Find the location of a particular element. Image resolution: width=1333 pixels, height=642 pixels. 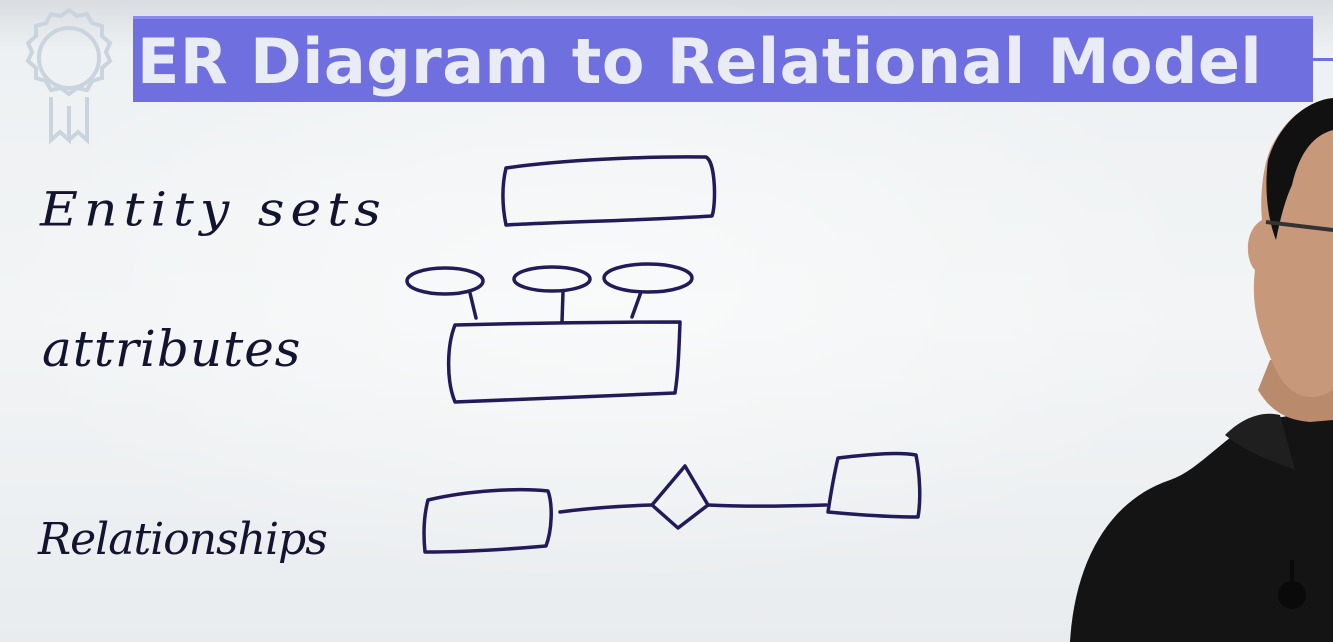

entity-rectangle is located at coordinates (609, 191).